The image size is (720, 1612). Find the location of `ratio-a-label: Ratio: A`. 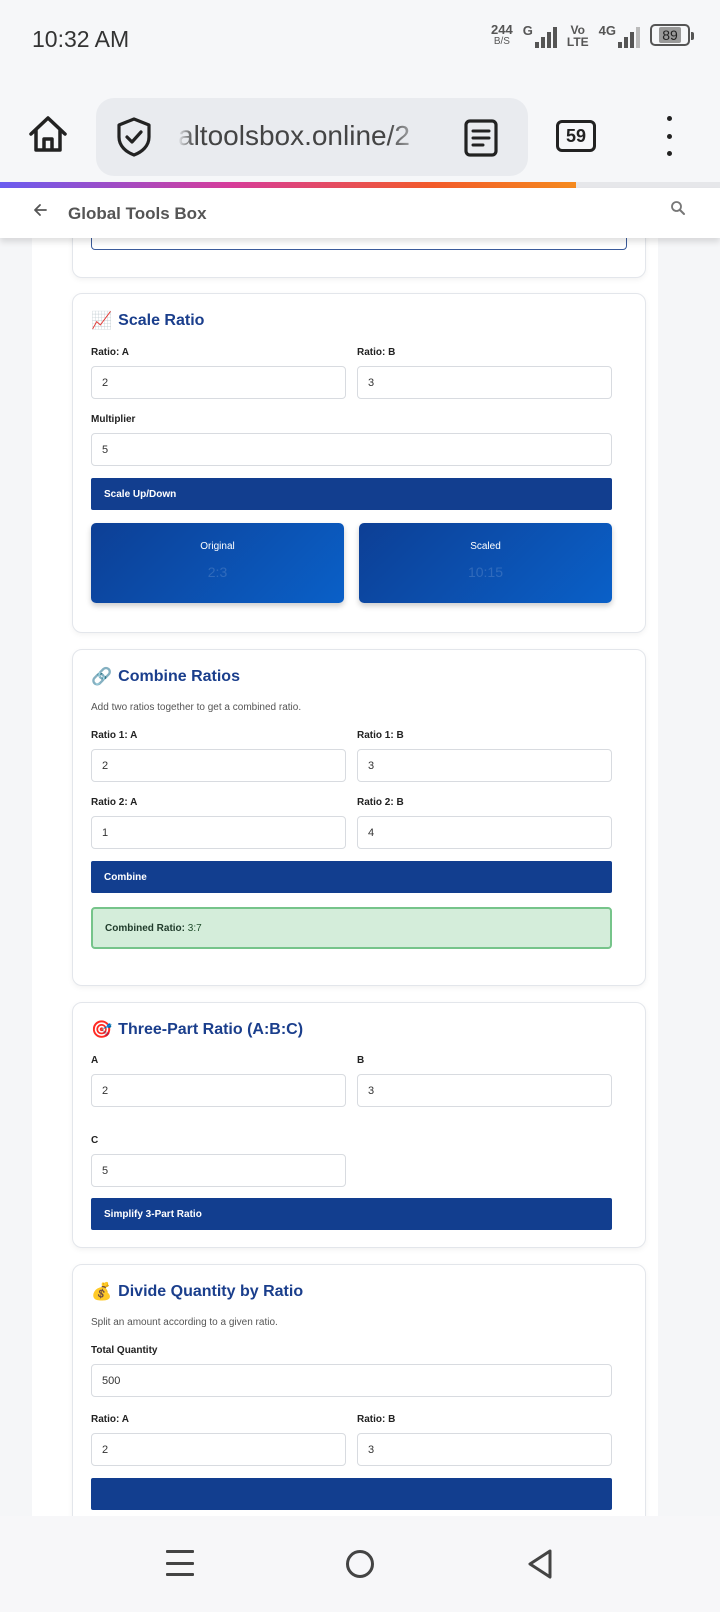

ratio-a-label: Ratio: A is located at coordinates (110, 352).